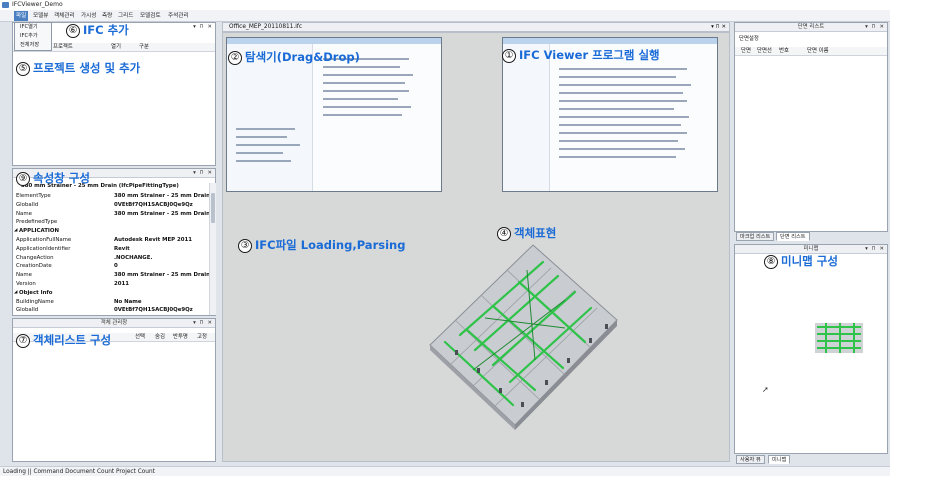  I want to click on property-row: CreationDate 0, so click(120, 266).